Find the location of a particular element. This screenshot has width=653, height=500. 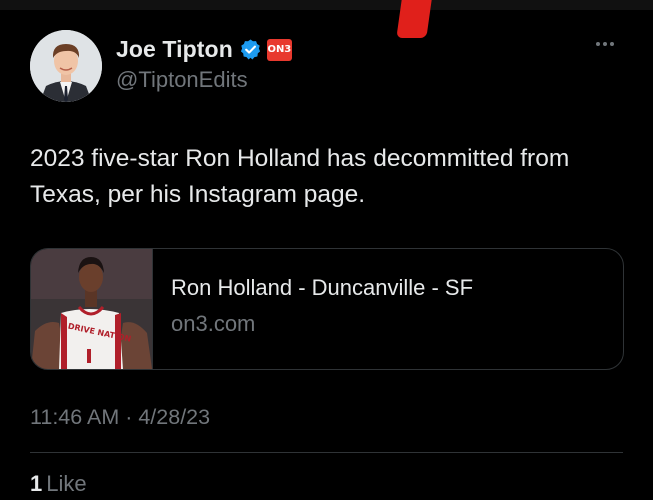

avatar is located at coordinates (66, 66).